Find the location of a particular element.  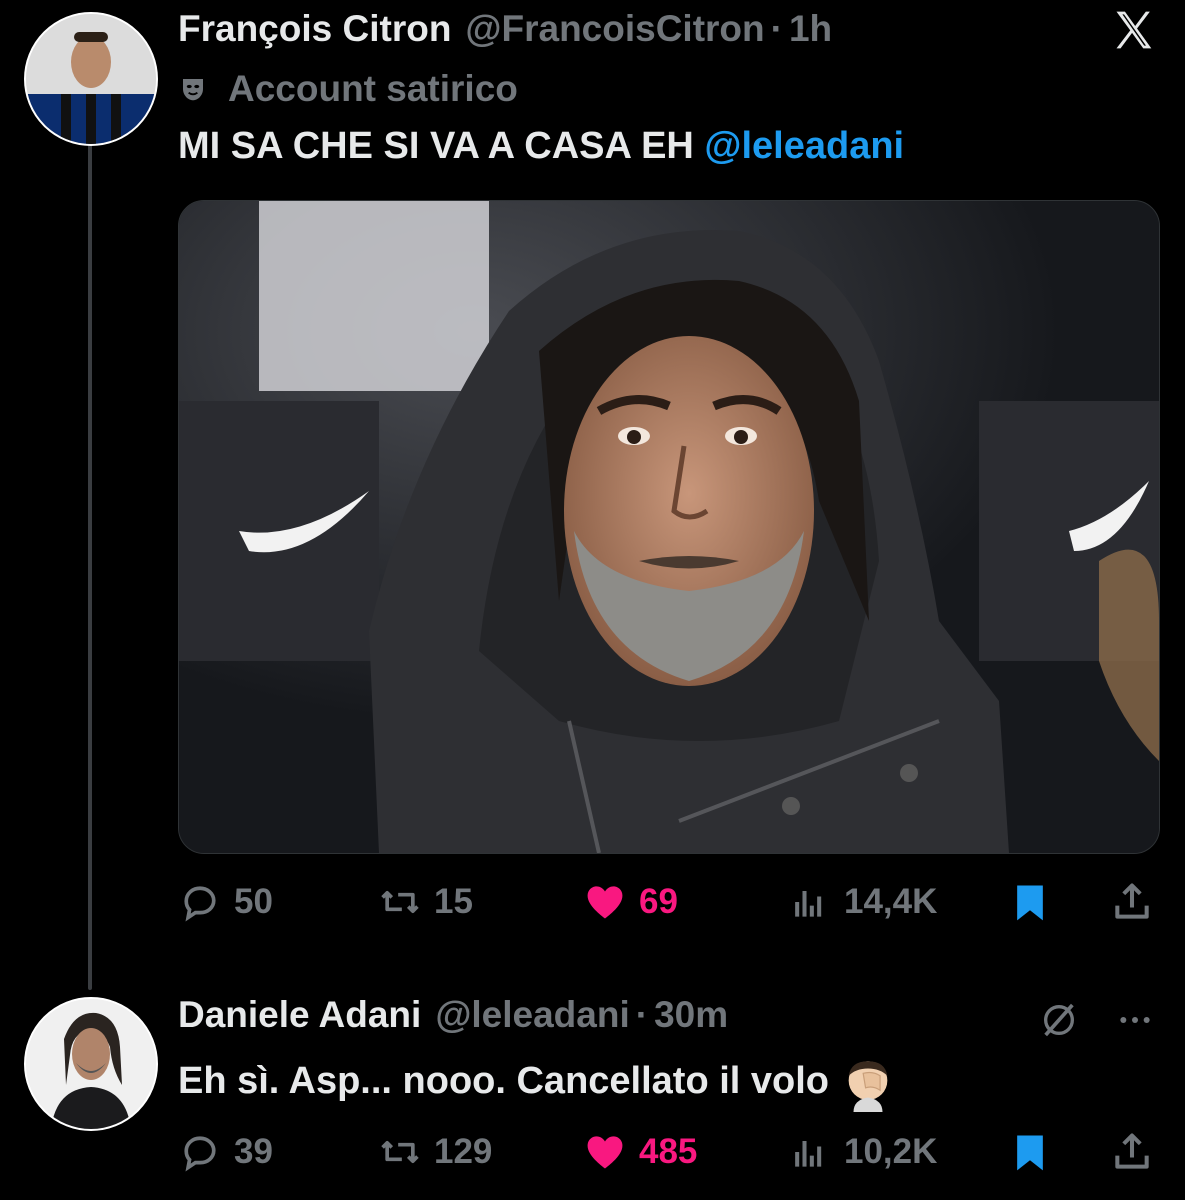

reply-button: 50 is located at coordinates (225, 902).